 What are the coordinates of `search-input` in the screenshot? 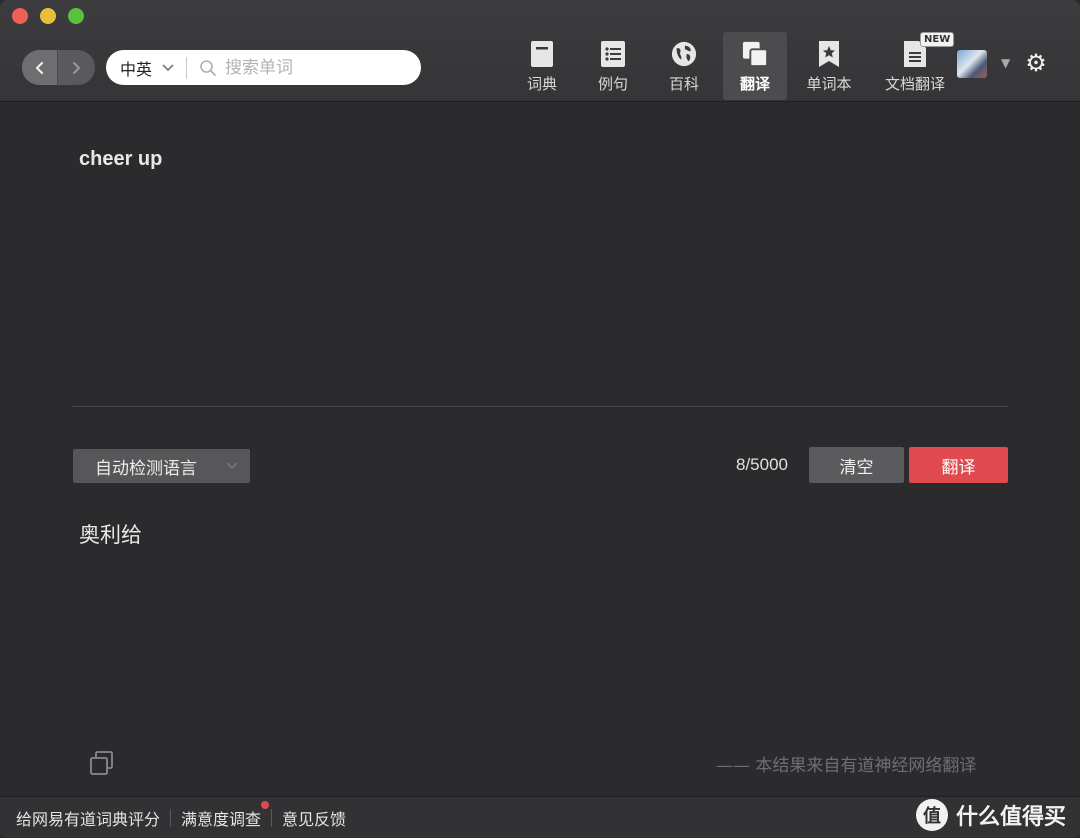 It's located at (320, 67).